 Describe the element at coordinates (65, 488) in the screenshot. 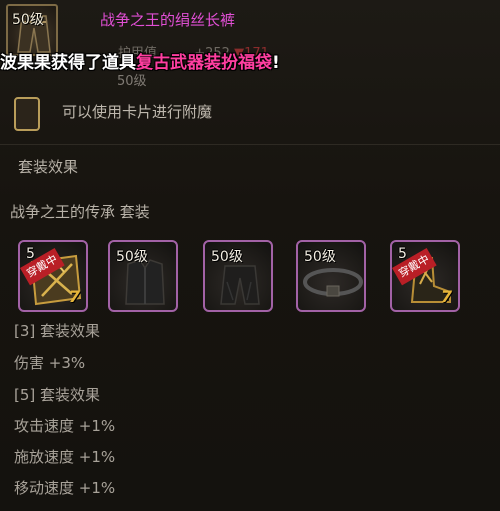

I see `stat-move-speed: 移动速度 +1%` at that location.